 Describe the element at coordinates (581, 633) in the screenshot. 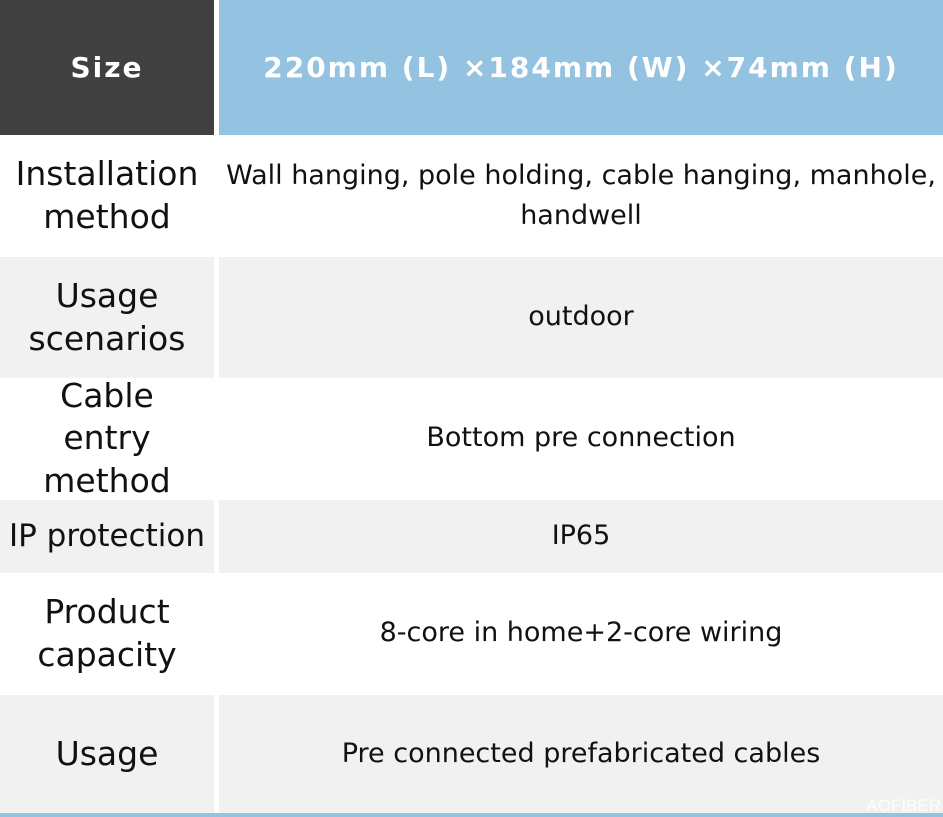

I see `row-value: 8-core in home+2-core wiring` at that location.